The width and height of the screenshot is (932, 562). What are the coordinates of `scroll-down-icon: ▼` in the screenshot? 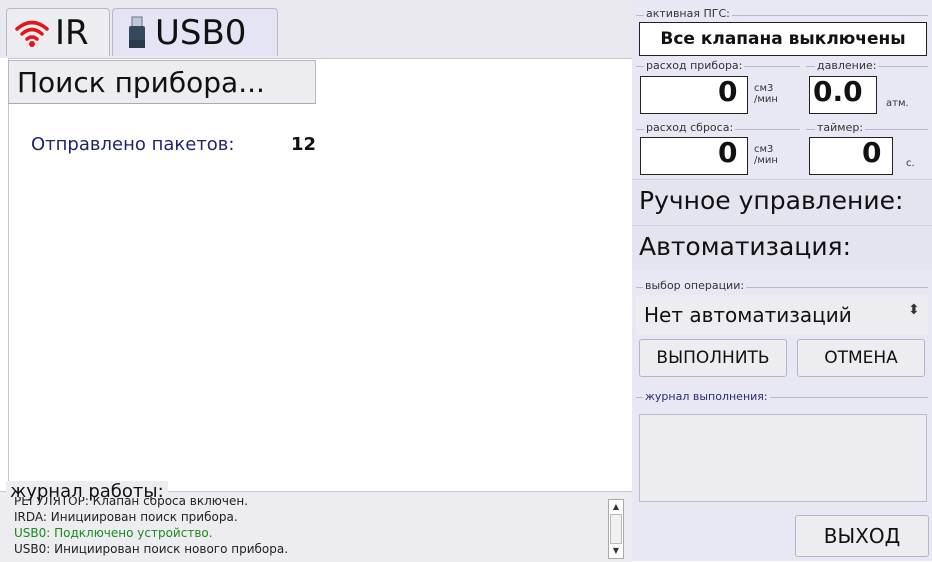 It's located at (616, 551).